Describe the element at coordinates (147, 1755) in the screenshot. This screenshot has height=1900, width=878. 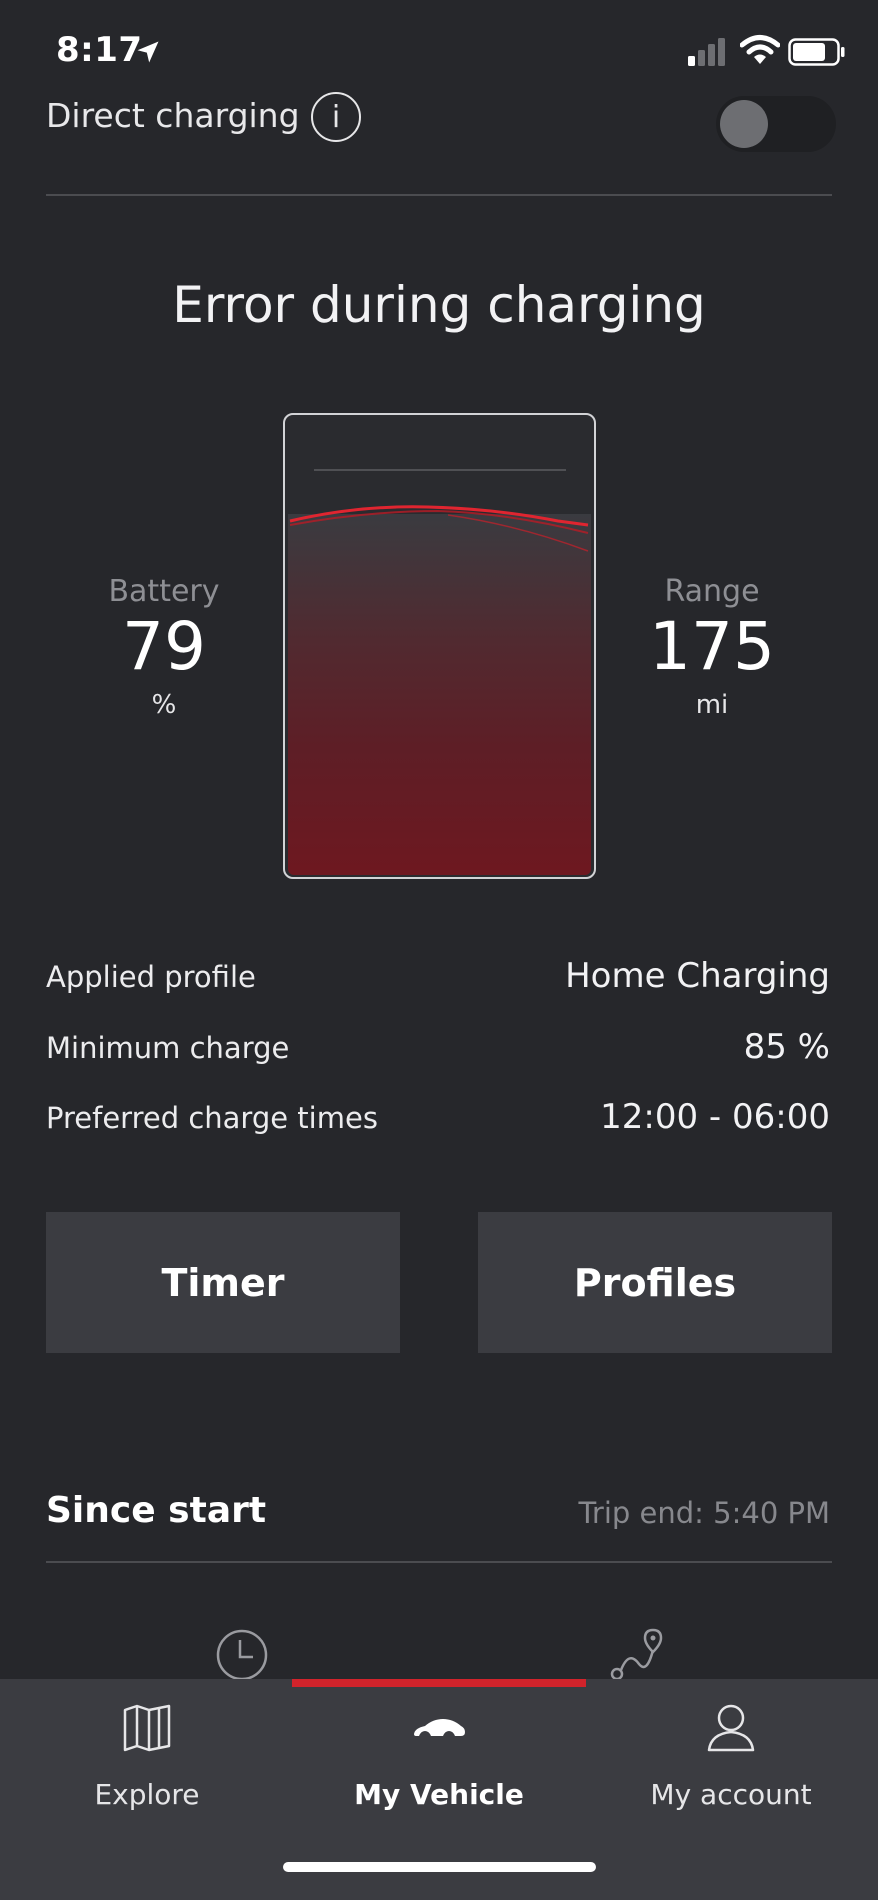
I see `nav-item-explore: Explore` at that location.